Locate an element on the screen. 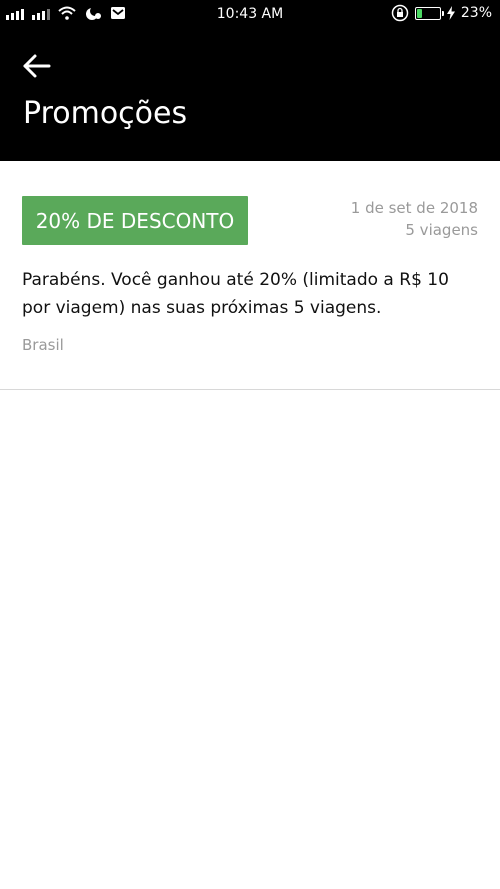  app-header: Promoções is located at coordinates (250, 95).